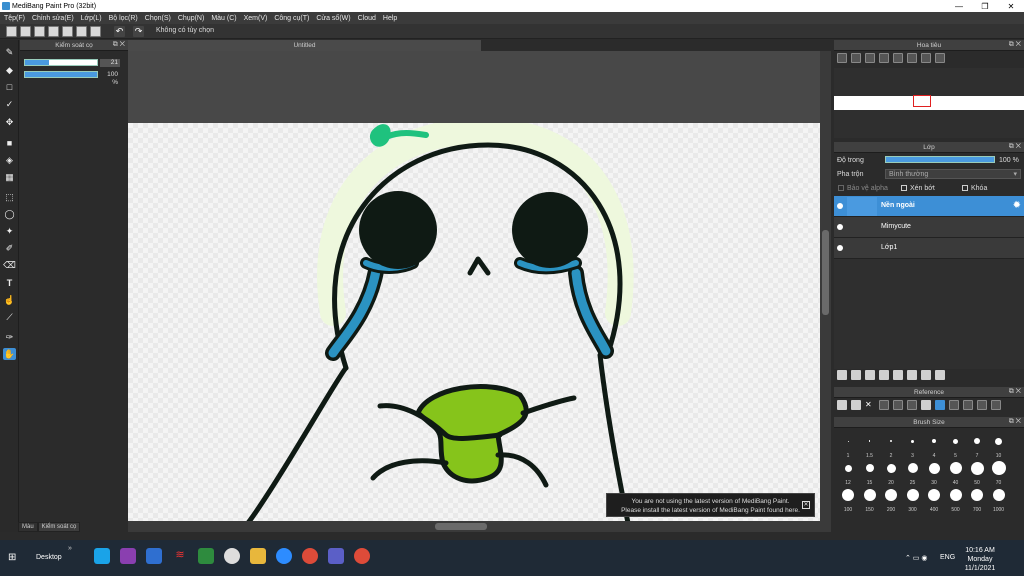  What do you see at coordinates (806, 505) in the screenshot?
I see `notification-close-button: ✕` at bounding box center [806, 505].